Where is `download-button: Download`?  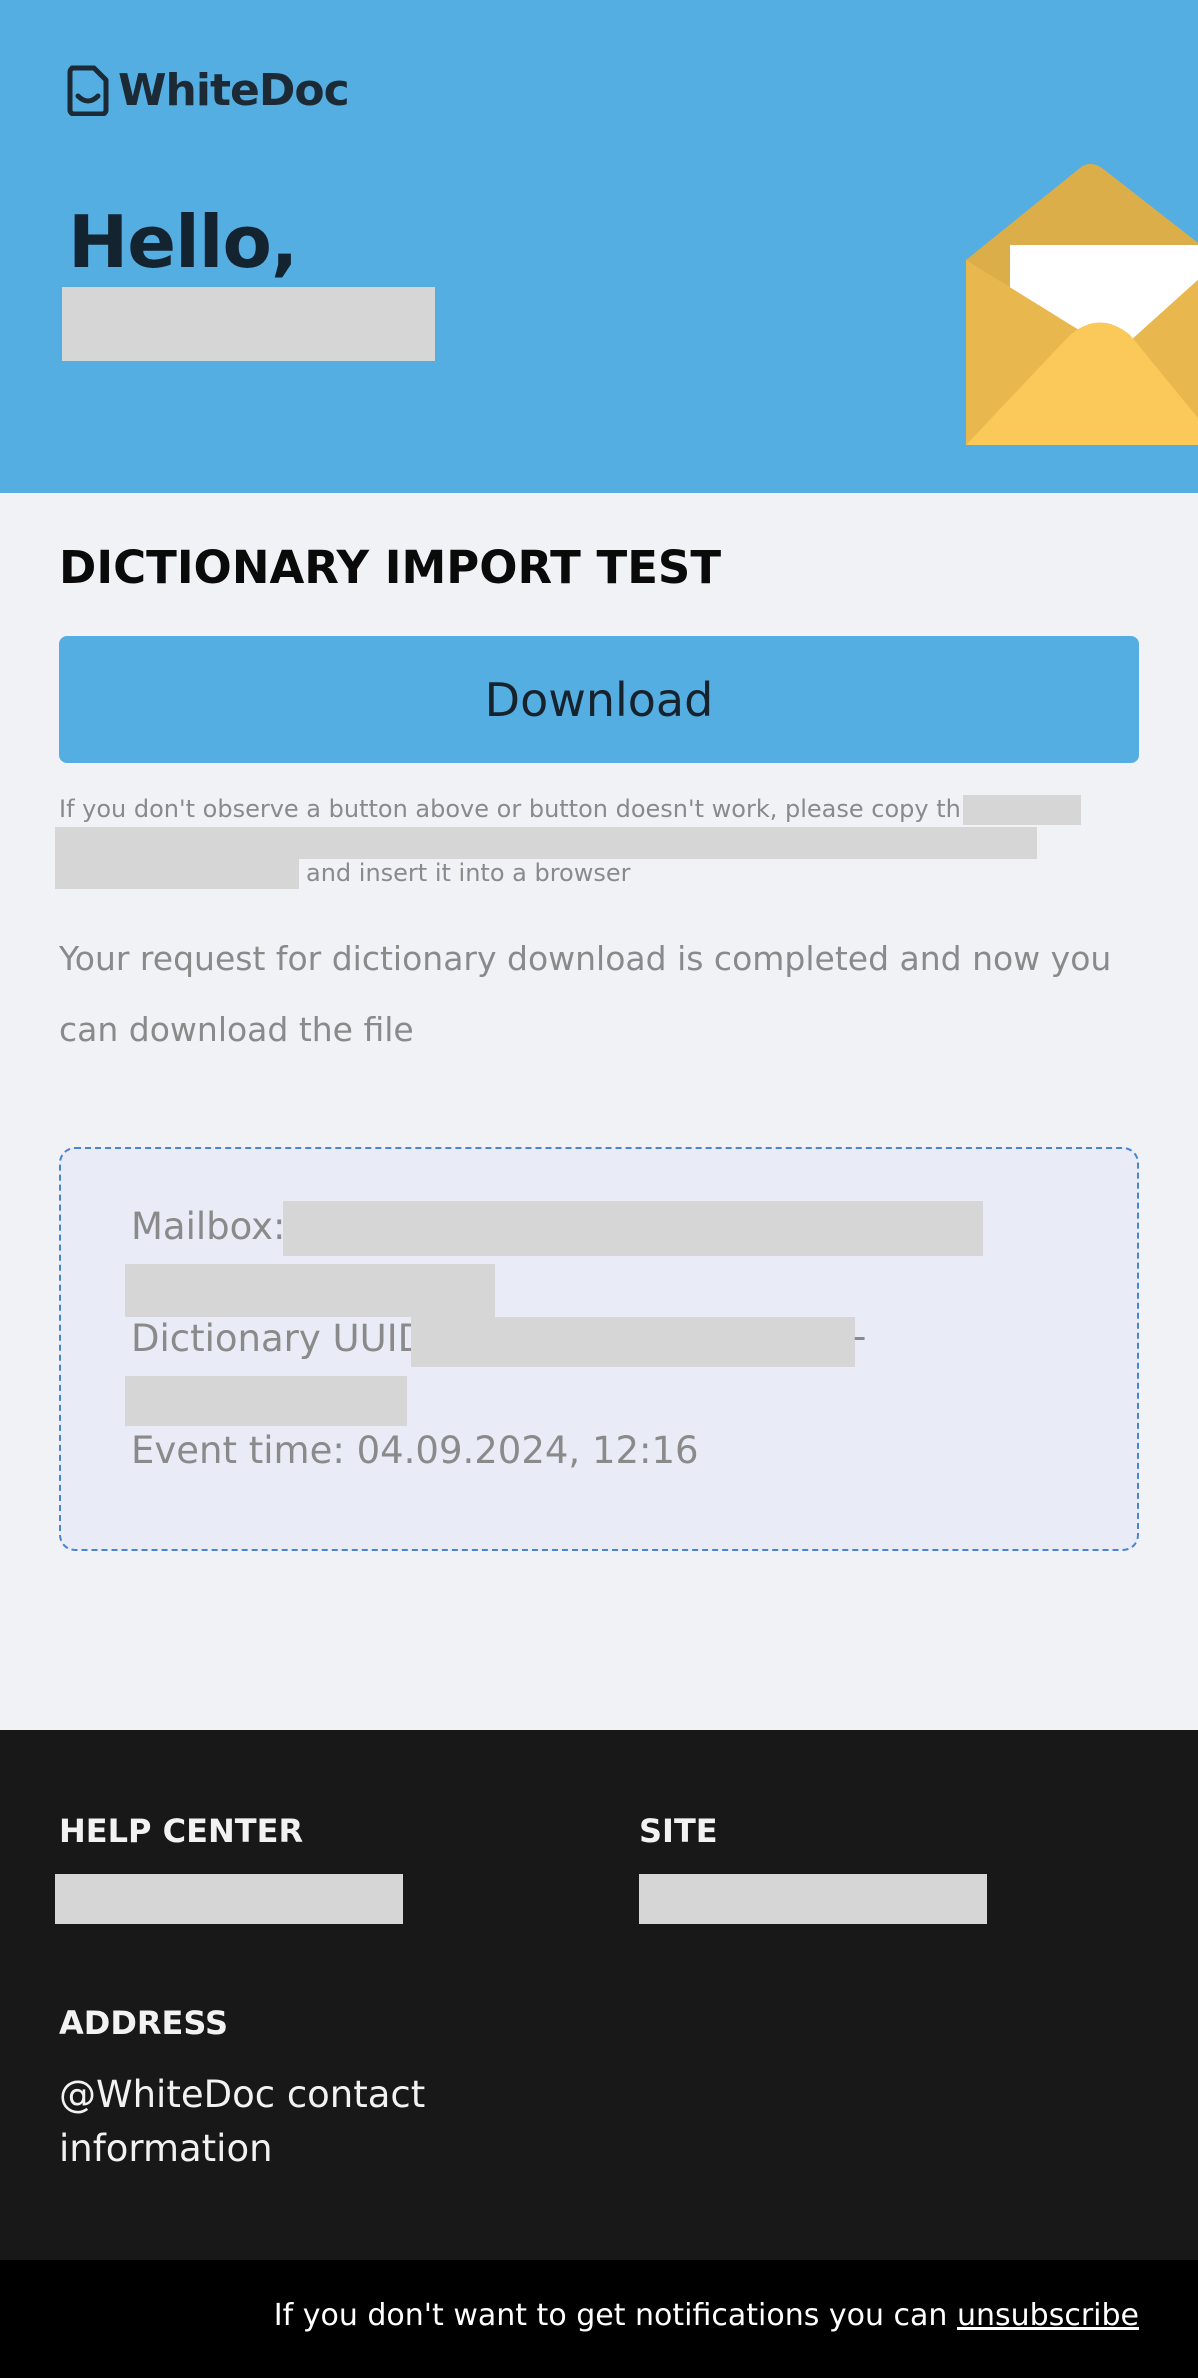
download-button: Download is located at coordinates (599, 699).